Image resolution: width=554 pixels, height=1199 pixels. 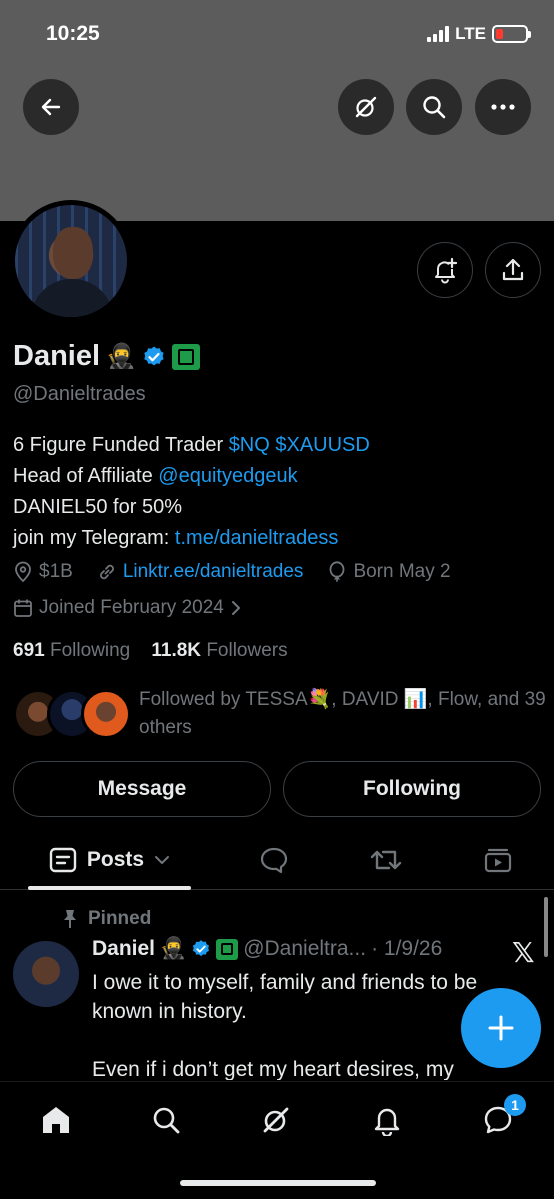 I want to click on nav-home, so click(x=56, y=1120).